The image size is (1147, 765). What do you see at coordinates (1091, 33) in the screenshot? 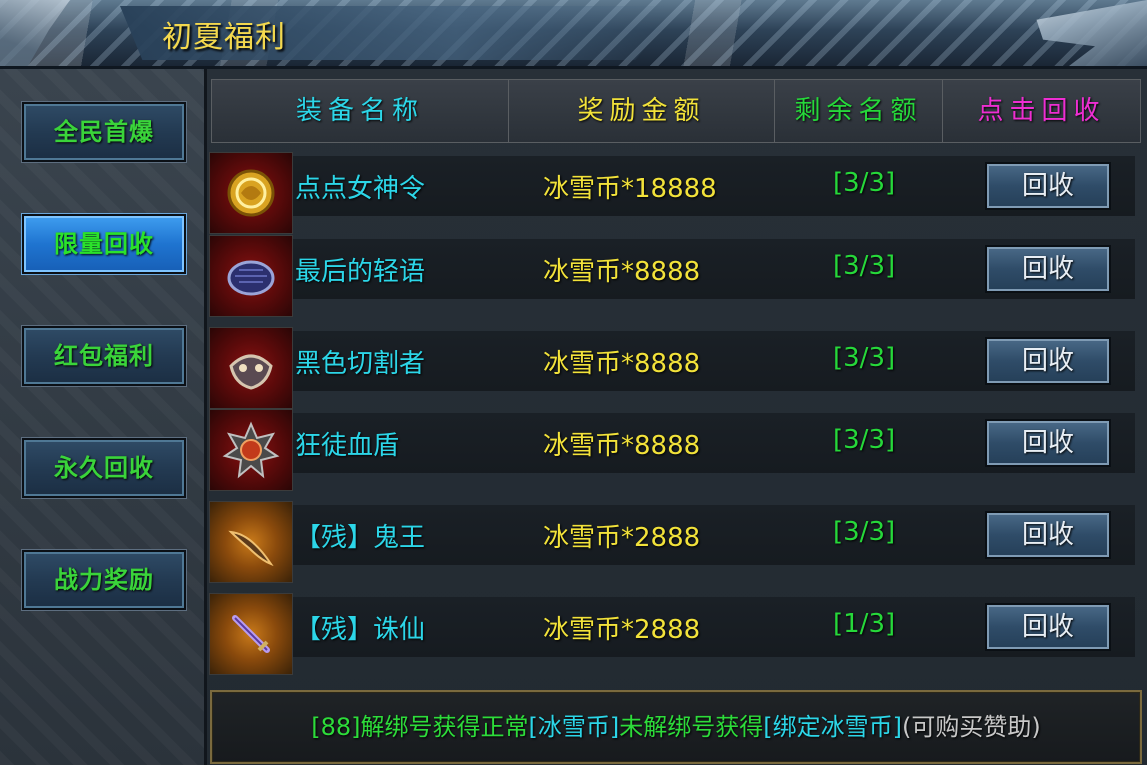
I see `frame-ornament-wing` at bounding box center [1091, 33].